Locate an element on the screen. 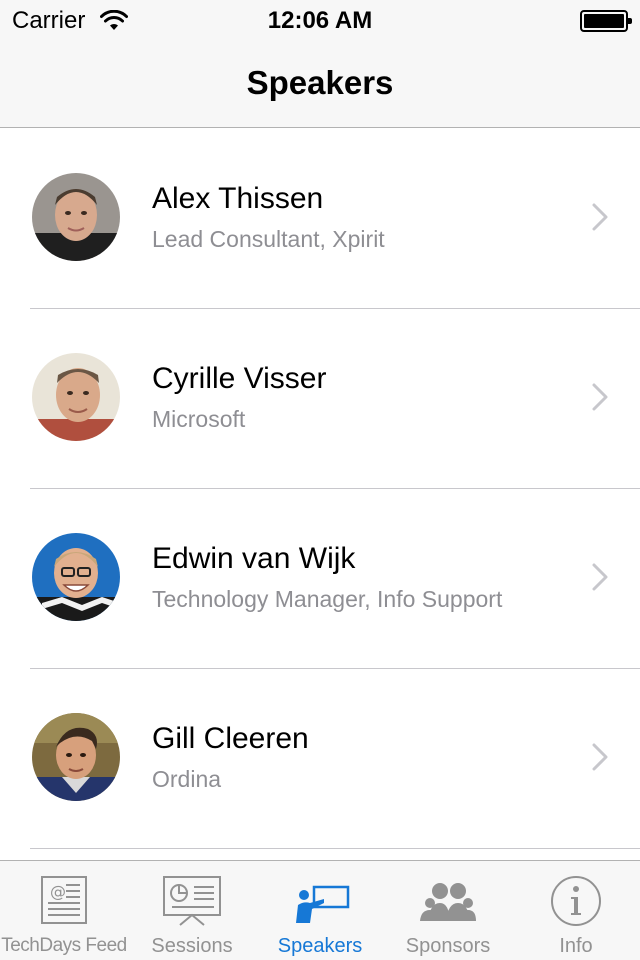 This screenshot has width=640, height=960. page-title: Speakers is located at coordinates (320, 82).